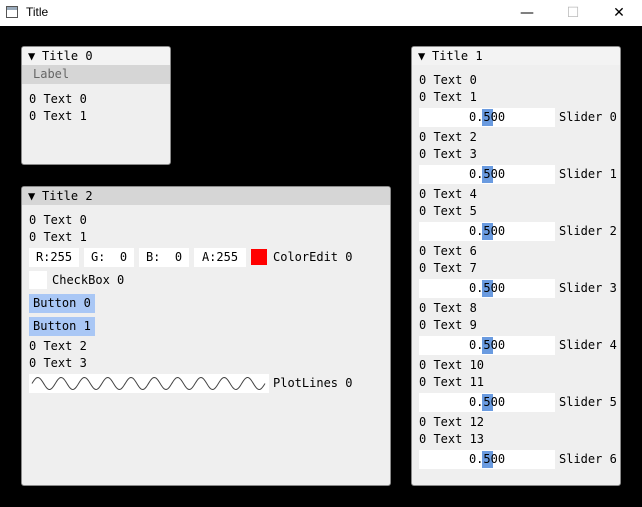 This screenshot has width=642, height=507. What do you see at coordinates (88, 280) in the screenshot?
I see `checkbox-label: CheckBox 0` at bounding box center [88, 280].